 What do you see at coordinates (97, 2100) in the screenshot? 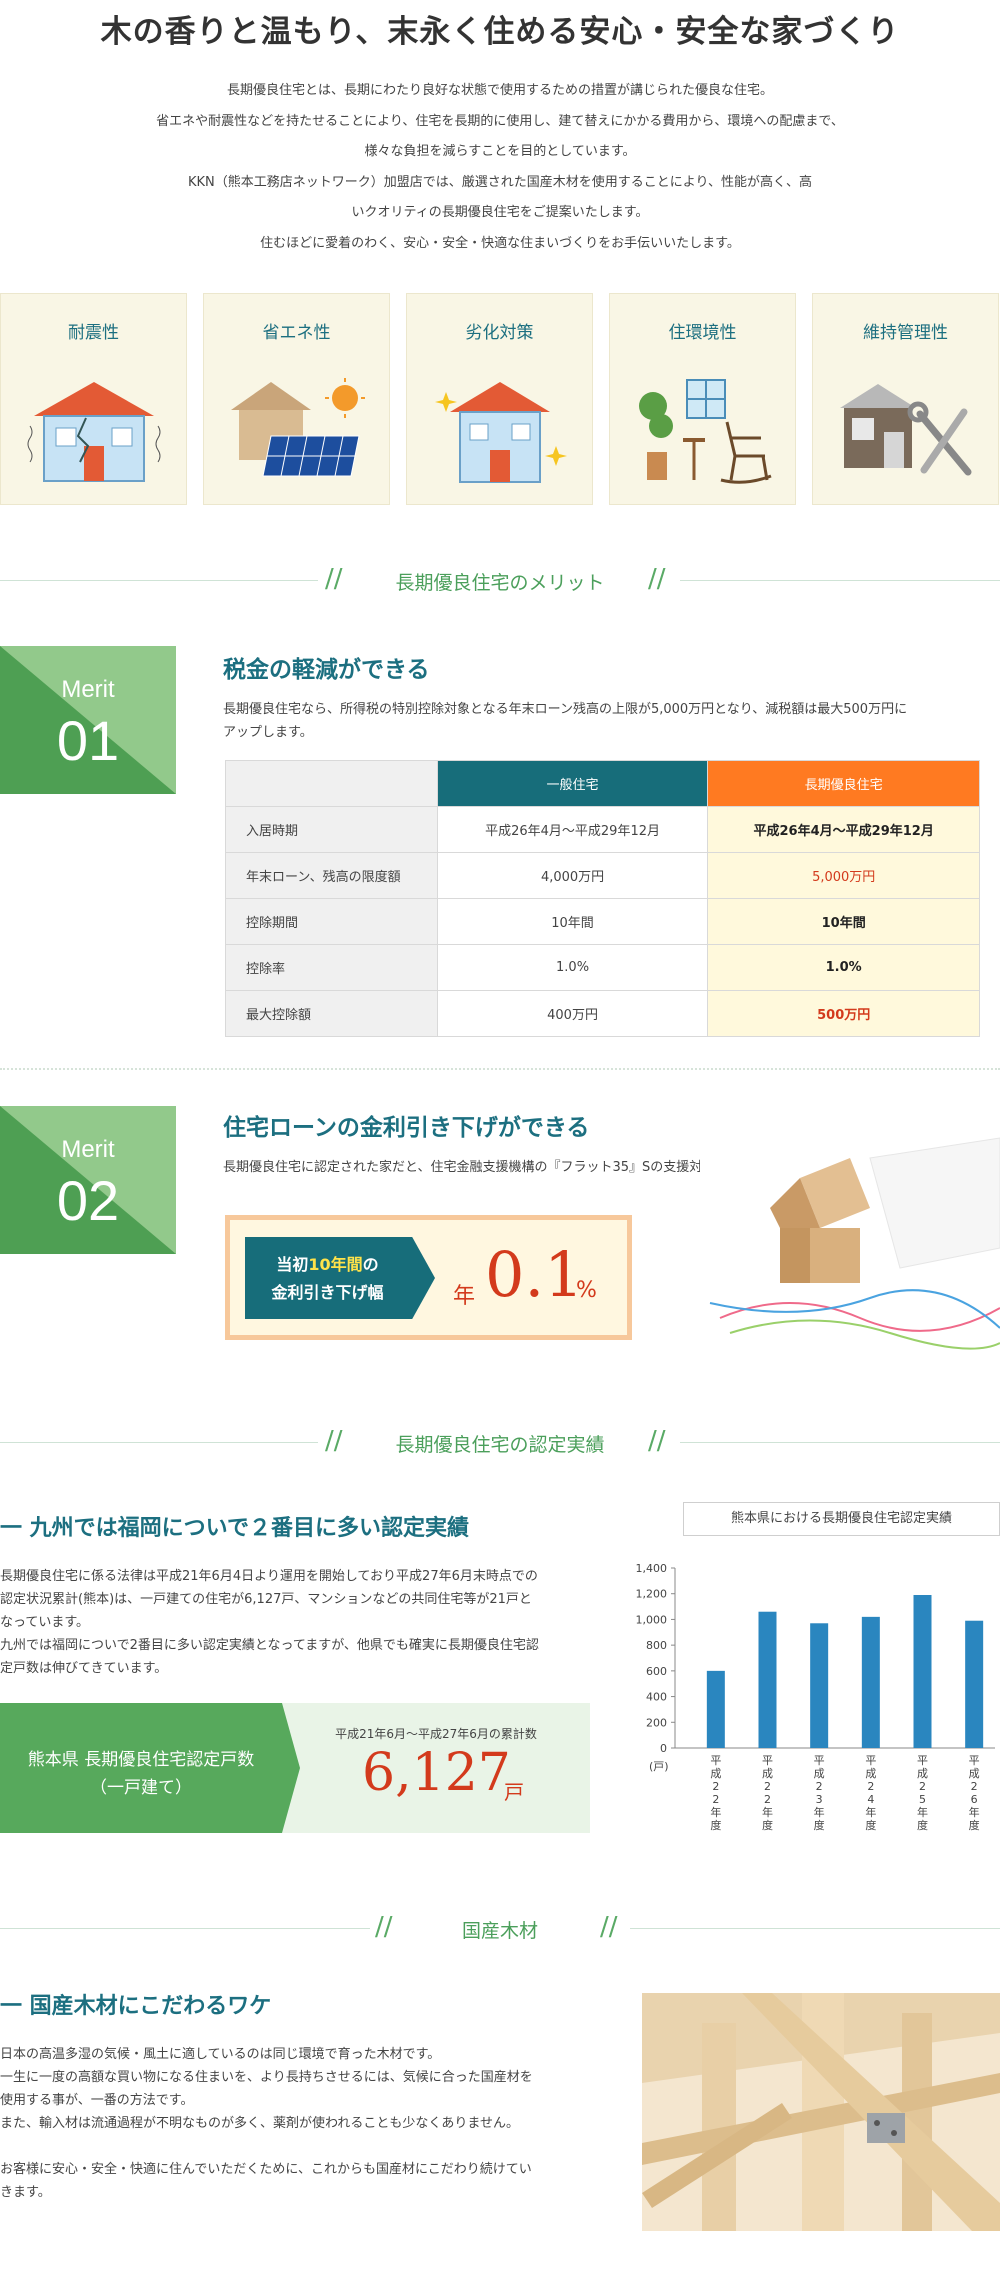
I see `wood-text-line: 使用する事が、一番の方法です。` at bounding box center [97, 2100].